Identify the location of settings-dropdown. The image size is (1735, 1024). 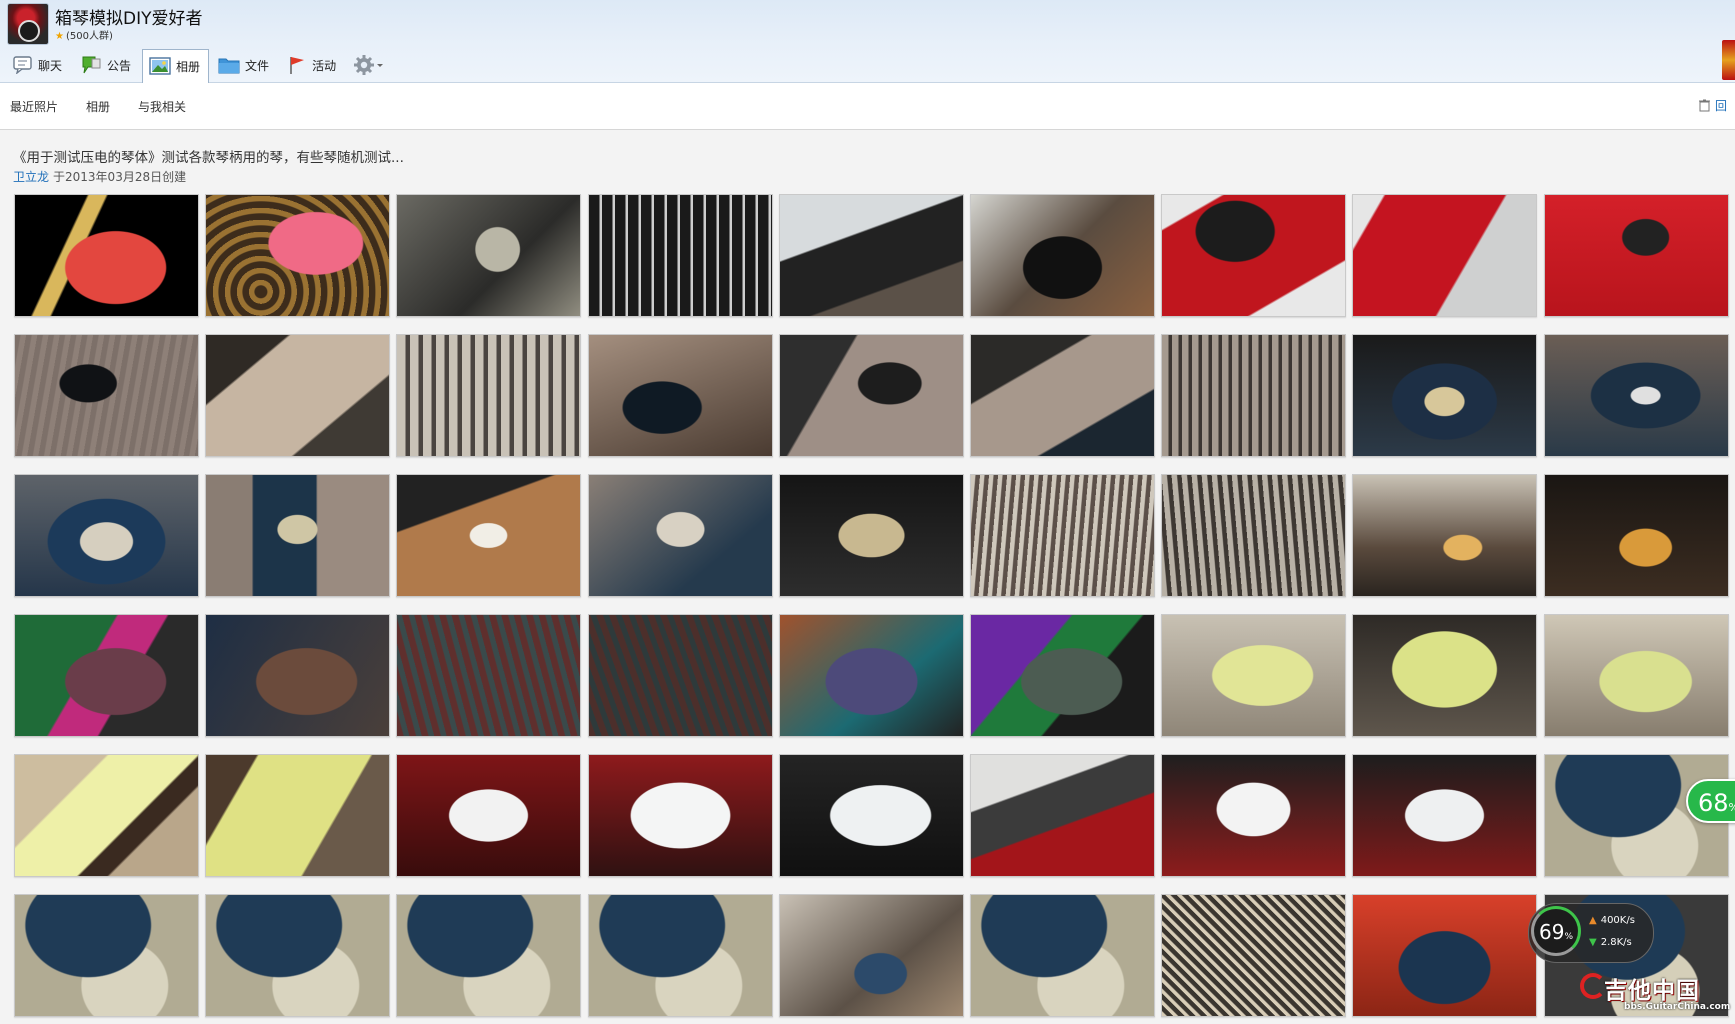
(369, 65).